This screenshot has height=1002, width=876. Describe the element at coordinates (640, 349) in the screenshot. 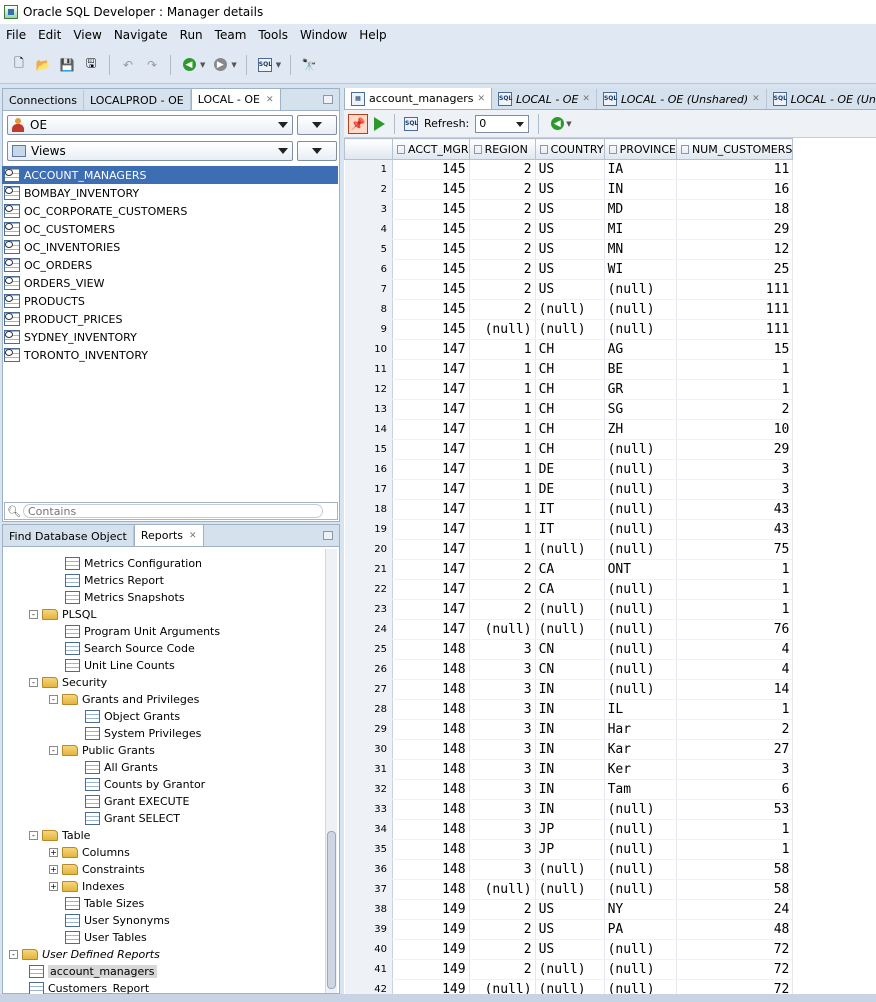

I see `table-cell: AG` at that location.